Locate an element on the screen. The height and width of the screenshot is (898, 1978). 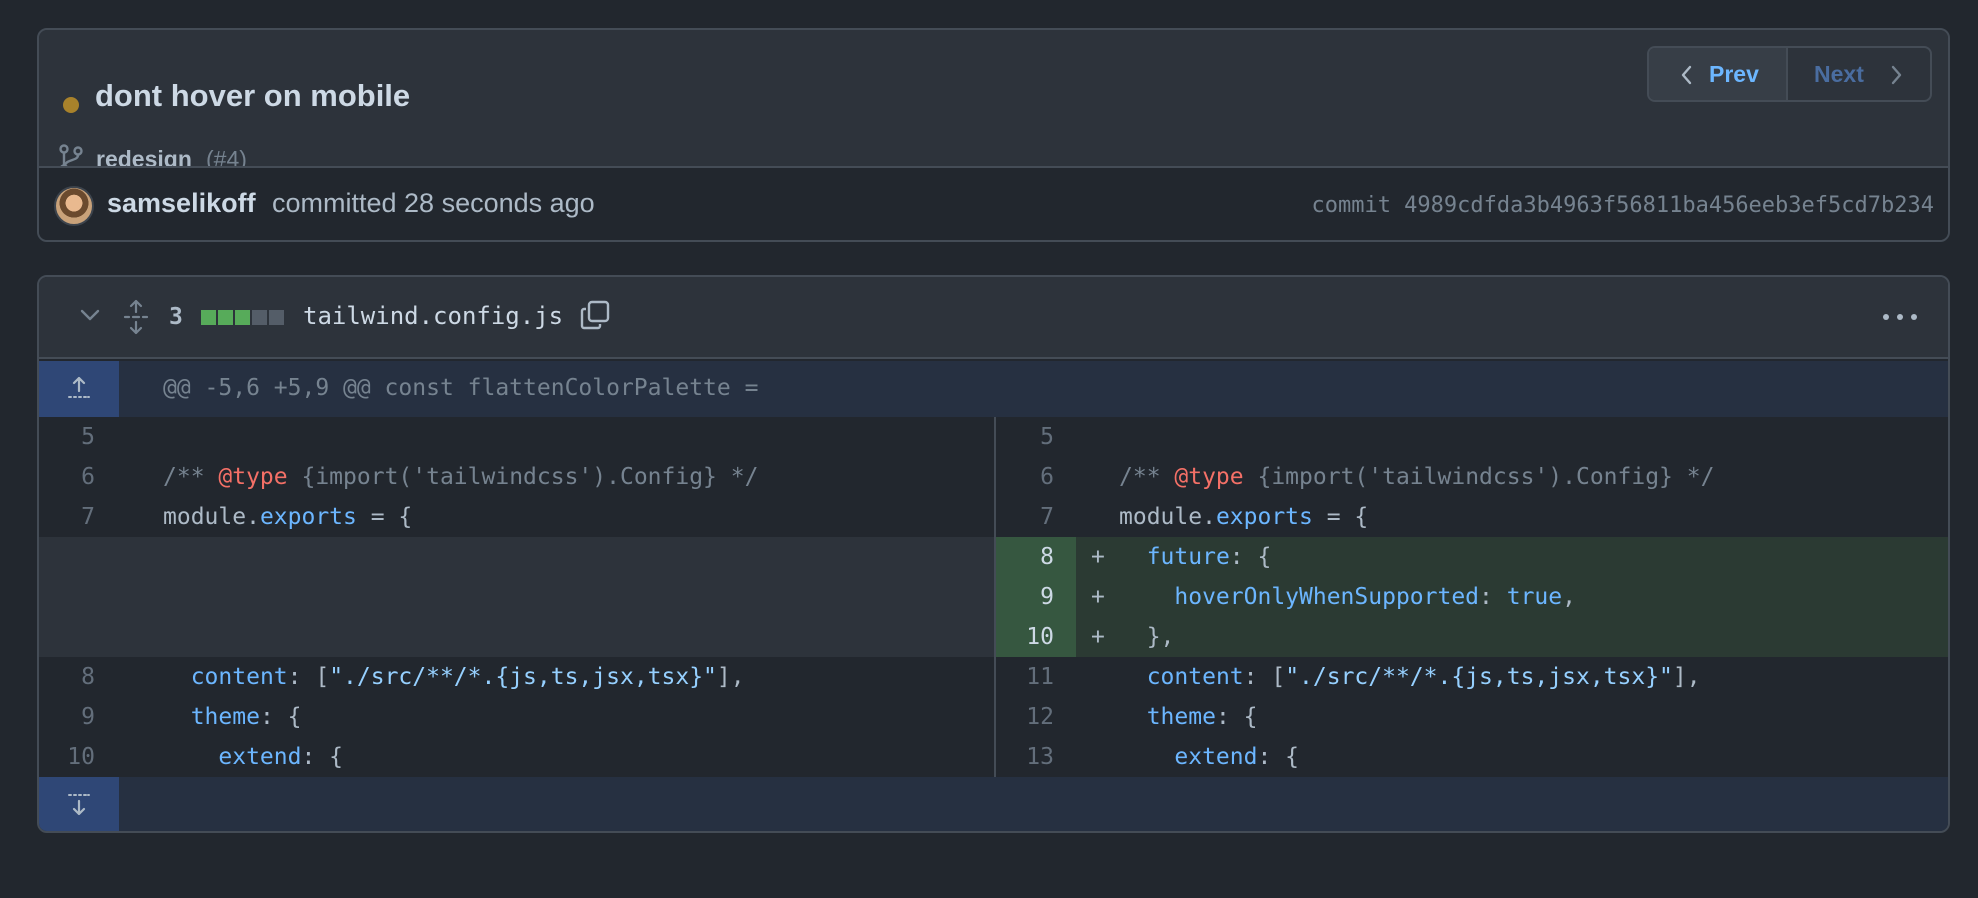
added-row: 10 + }, is located at coordinates (993, 637).